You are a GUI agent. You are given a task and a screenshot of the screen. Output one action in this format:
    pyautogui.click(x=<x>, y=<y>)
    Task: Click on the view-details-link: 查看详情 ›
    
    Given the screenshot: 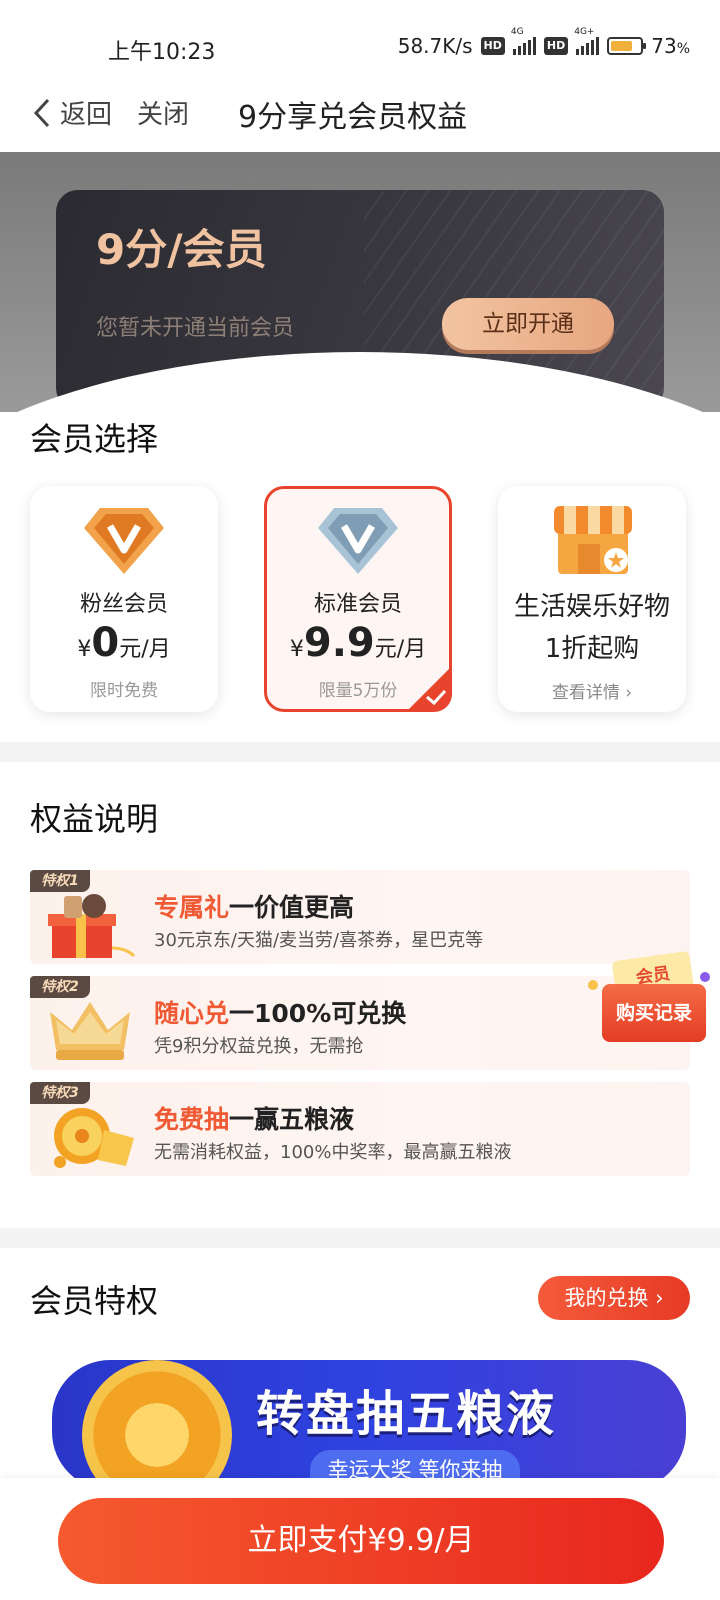 What is the action you would take?
    pyautogui.click(x=592, y=690)
    